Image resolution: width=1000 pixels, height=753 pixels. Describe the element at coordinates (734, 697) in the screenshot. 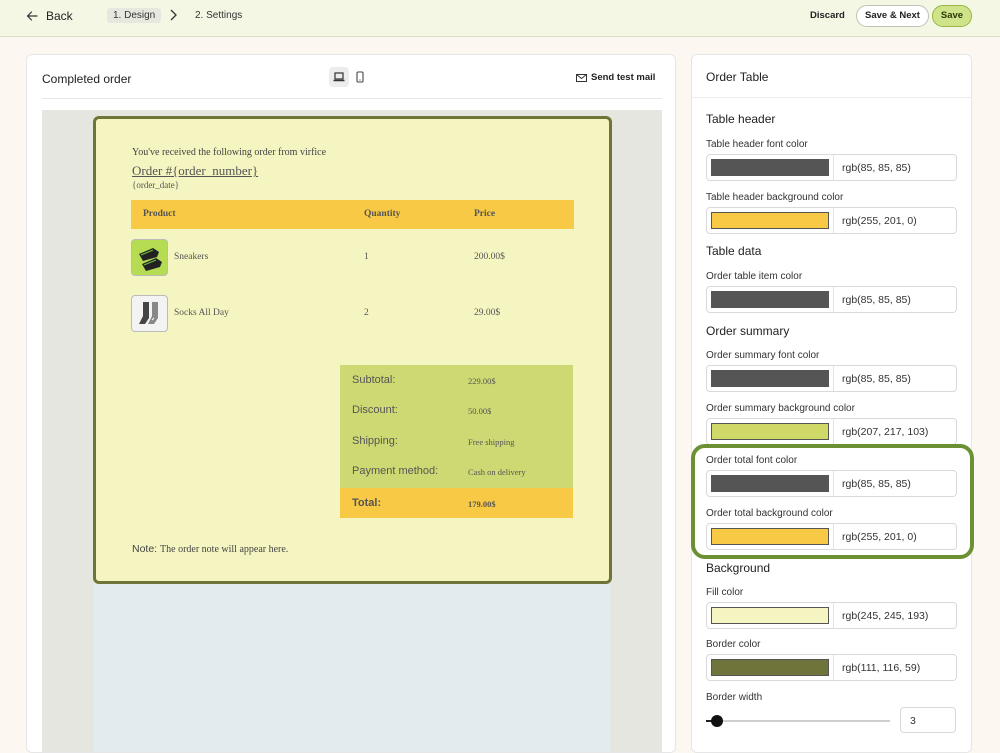

I see `border-width-label: Border width` at that location.